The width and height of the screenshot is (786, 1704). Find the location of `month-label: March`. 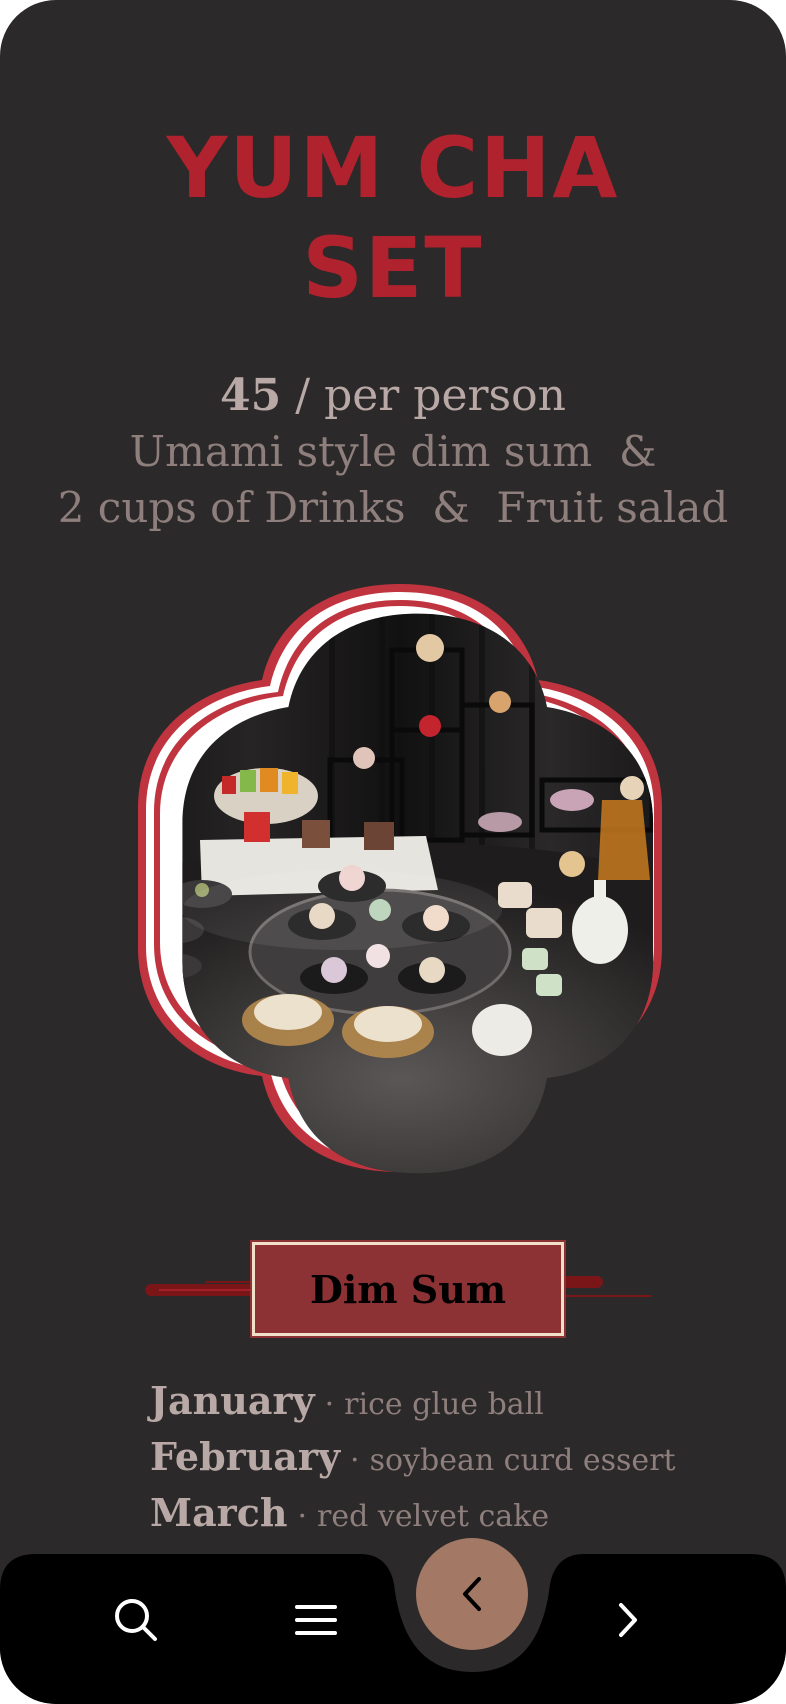

month-label: March is located at coordinates (219, 1512).